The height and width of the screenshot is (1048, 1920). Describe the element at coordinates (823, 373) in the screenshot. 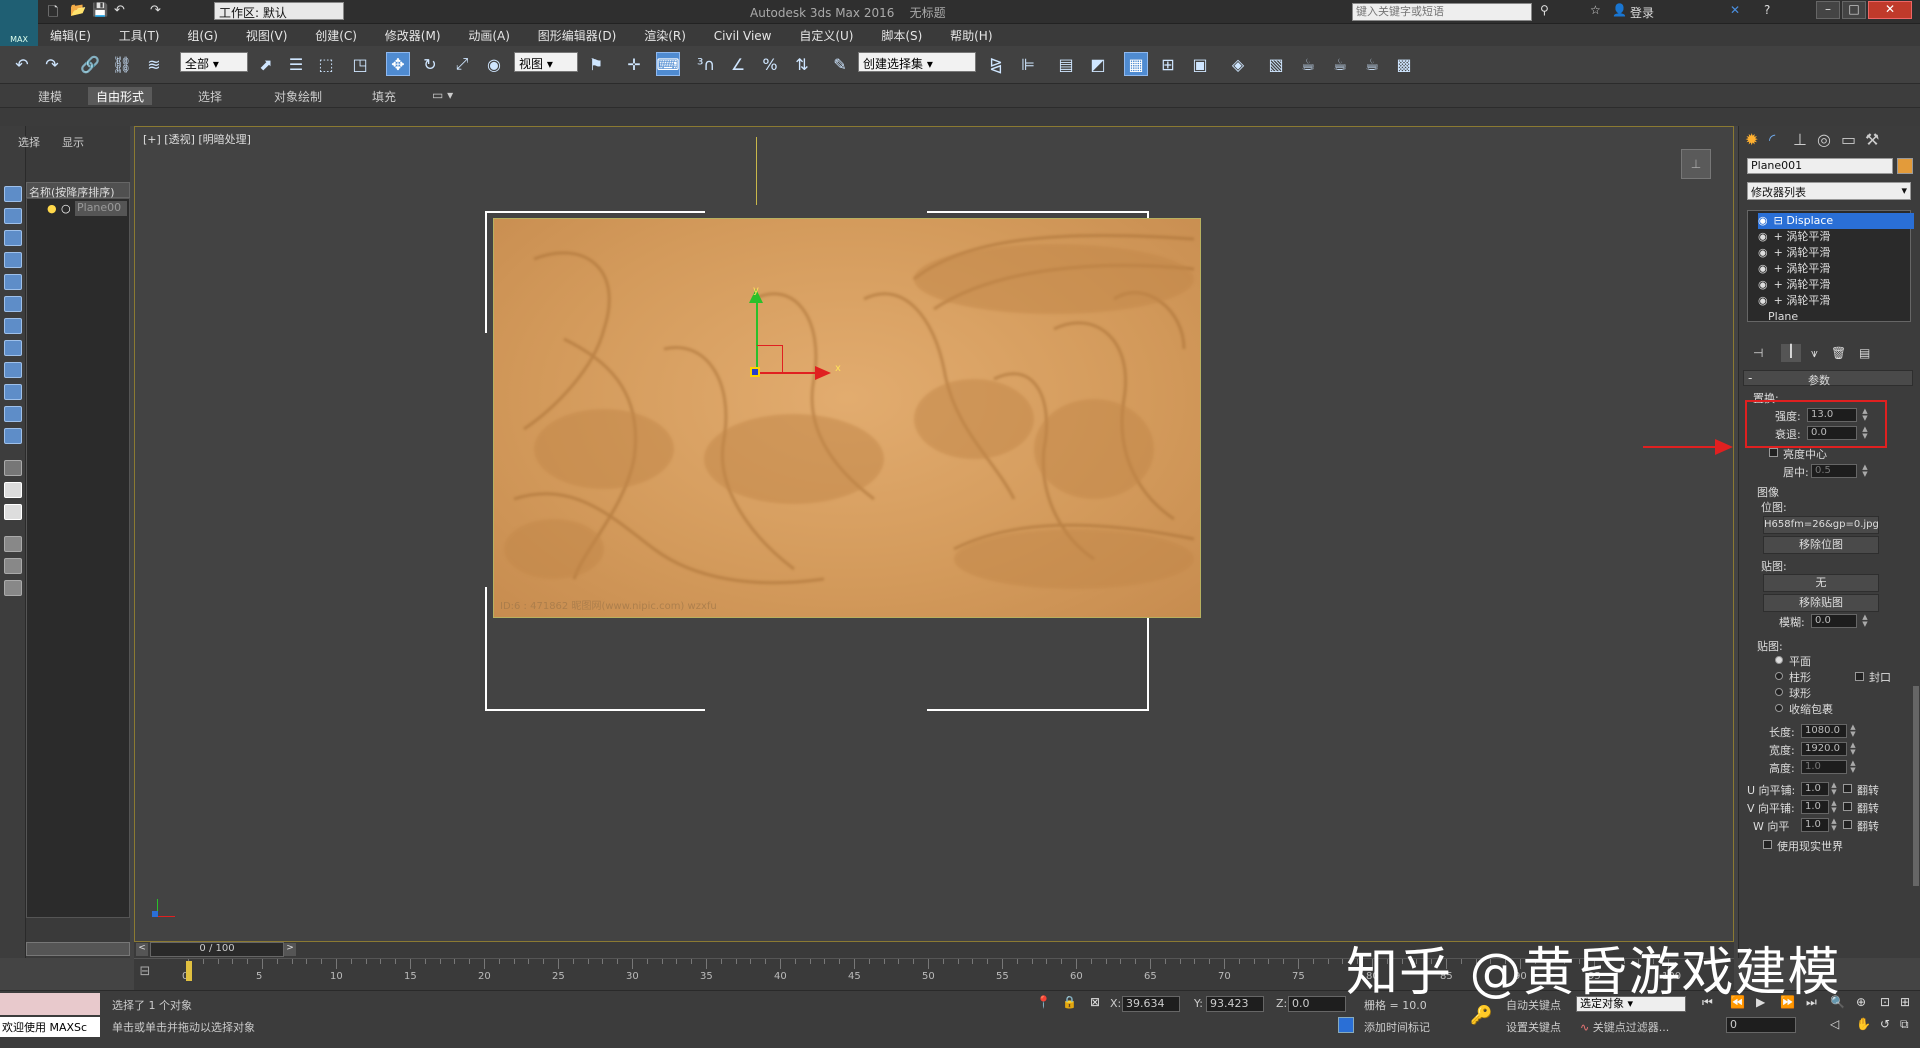

I see `gizmo-x-arrow-icon` at that location.